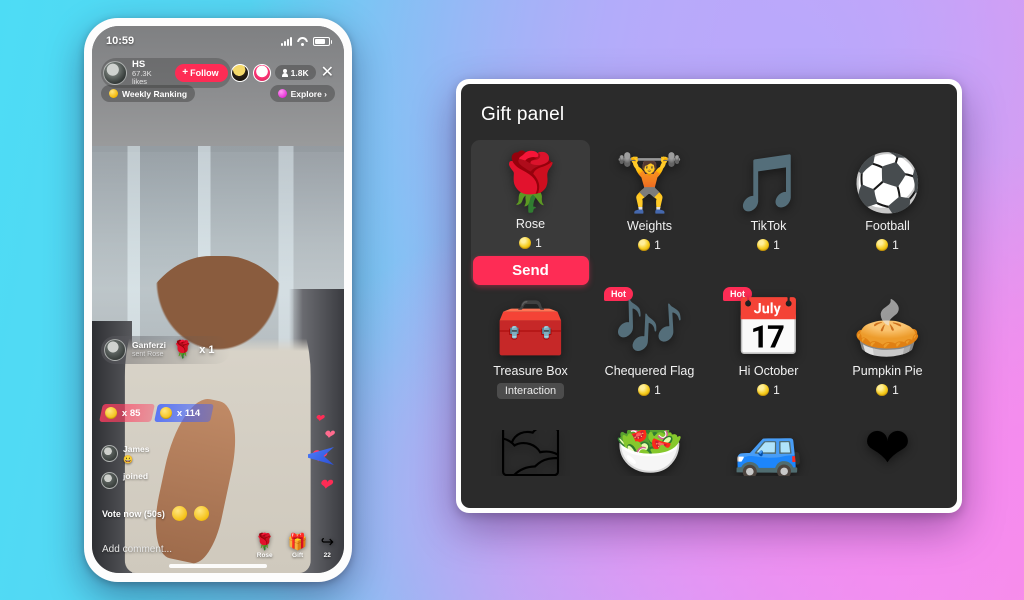  I want to click on gift-item: ❤, so click(887, 453).